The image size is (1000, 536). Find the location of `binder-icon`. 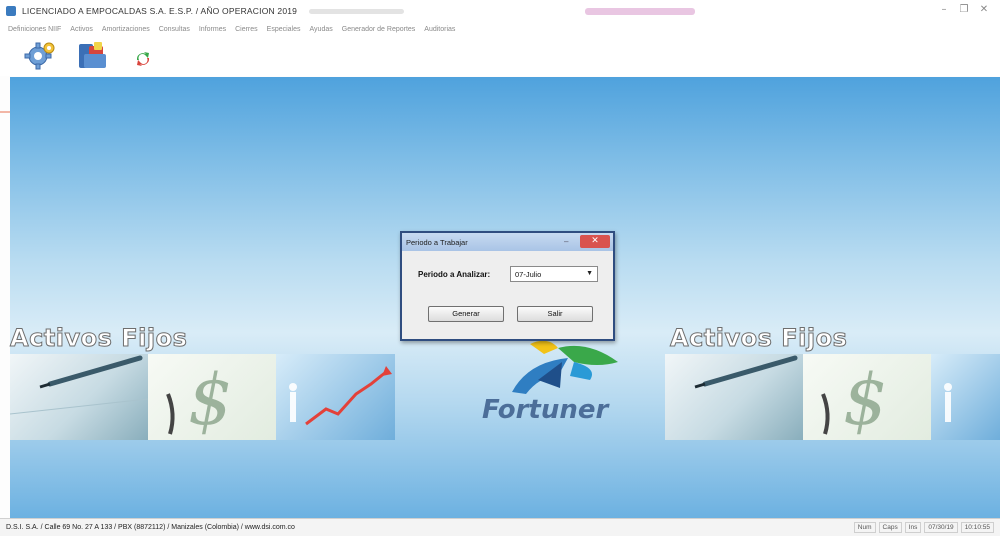

binder-icon is located at coordinates (93, 56).